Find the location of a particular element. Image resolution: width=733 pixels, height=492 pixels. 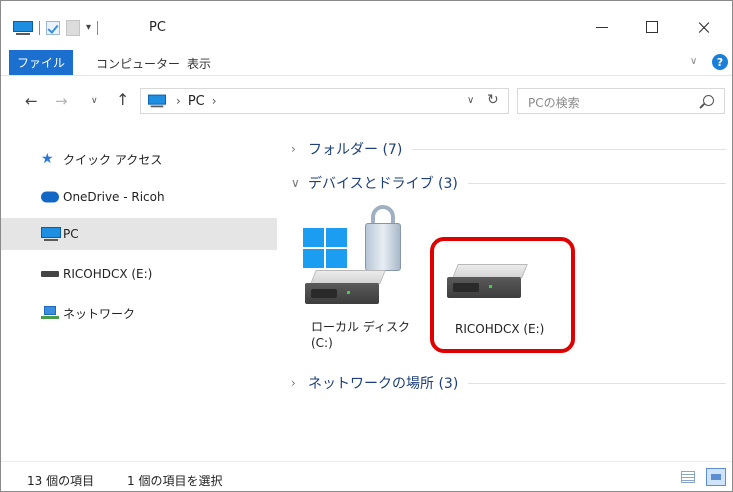

large-icons-view-icon is located at coordinates (716, 477).